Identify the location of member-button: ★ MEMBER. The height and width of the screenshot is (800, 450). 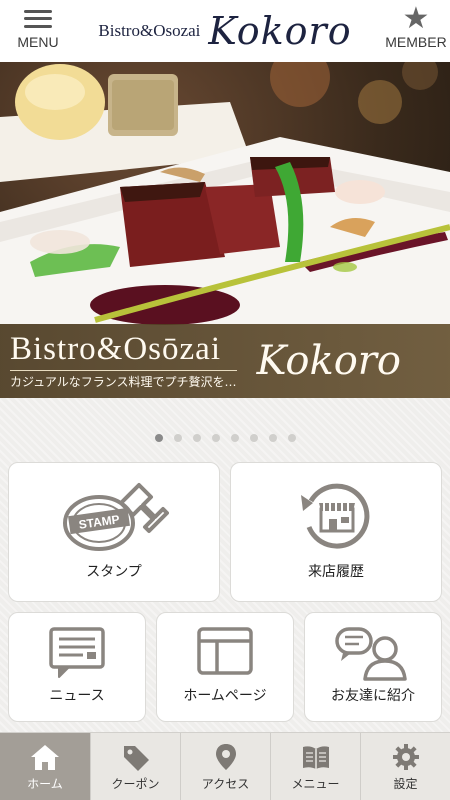
(416, 29).